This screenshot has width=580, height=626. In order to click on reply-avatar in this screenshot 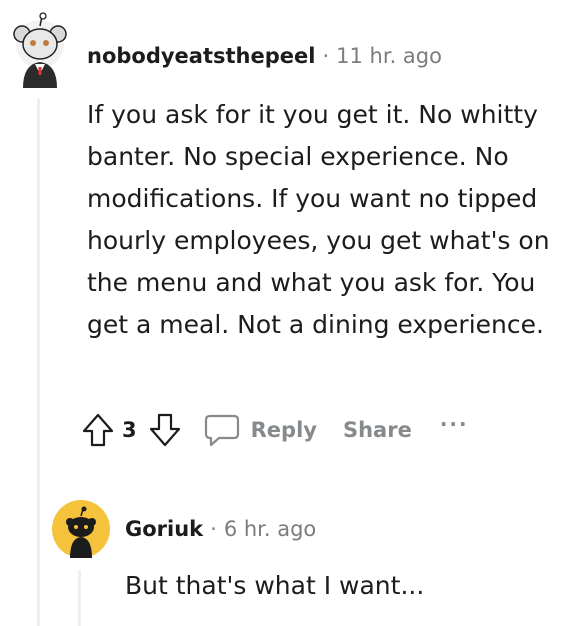, I will do `click(81, 529)`.